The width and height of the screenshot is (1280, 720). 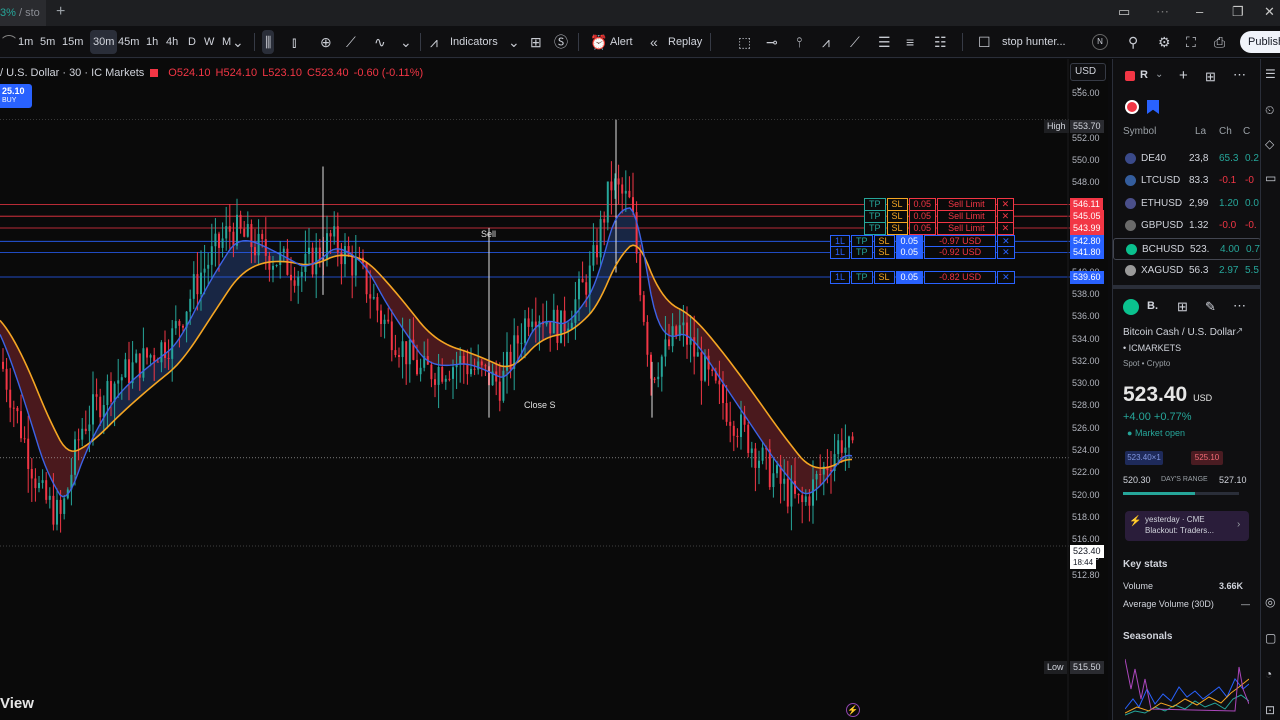 I want to click on alert-icon: ⏰, so click(x=598, y=42).